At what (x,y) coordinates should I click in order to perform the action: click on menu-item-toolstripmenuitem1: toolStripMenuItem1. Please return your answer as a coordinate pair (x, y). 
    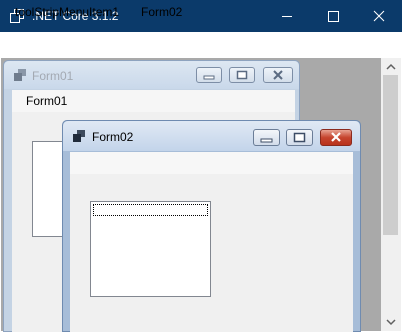
    Looking at the image, I should click on (67, 12).